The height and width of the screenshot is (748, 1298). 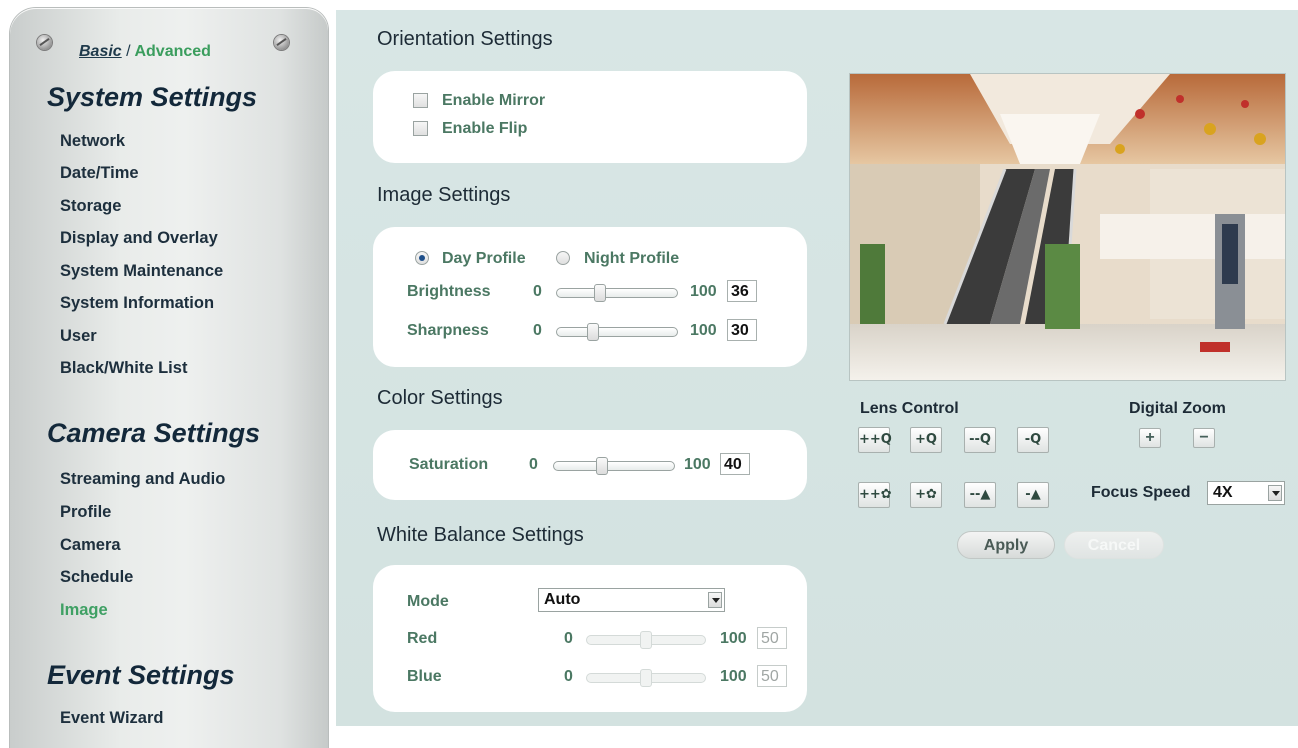 I want to click on focus-near-icon: +✿, so click(x=926, y=495).